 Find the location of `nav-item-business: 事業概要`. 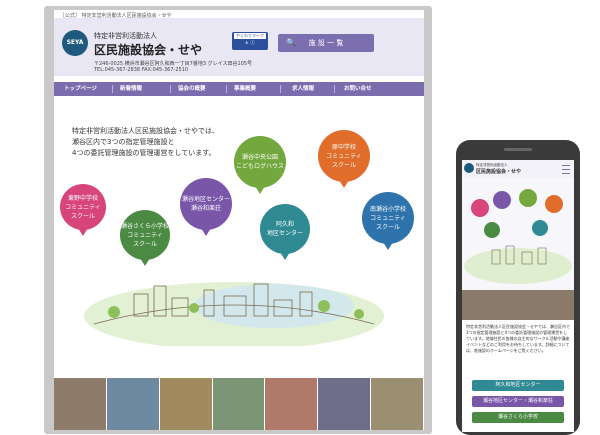

nav-item-business: 事業概要 is located at coordinates (245, 89).